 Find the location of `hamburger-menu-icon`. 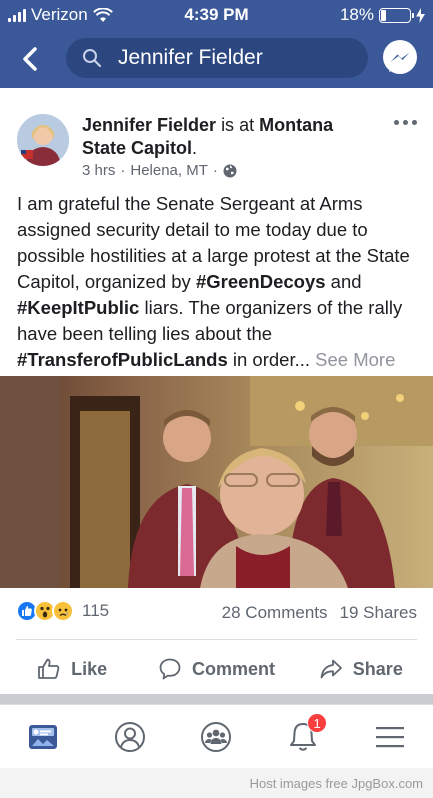

hamburger-menu-icon is located at coordinates (389, 736).